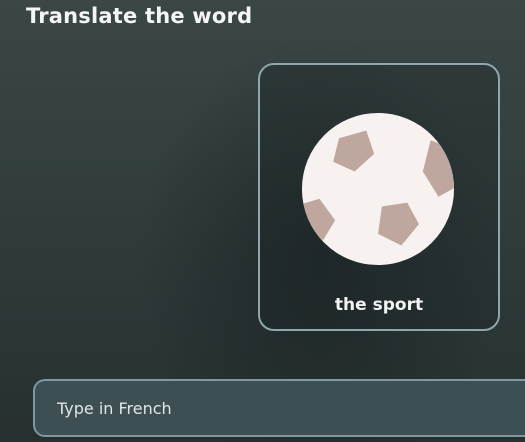 The height and width of the screenshot is (442, 525). Describe the element at coordinates (139, 16) in the screenshot. I see `exercise-prompt: Translate the word` at that location.